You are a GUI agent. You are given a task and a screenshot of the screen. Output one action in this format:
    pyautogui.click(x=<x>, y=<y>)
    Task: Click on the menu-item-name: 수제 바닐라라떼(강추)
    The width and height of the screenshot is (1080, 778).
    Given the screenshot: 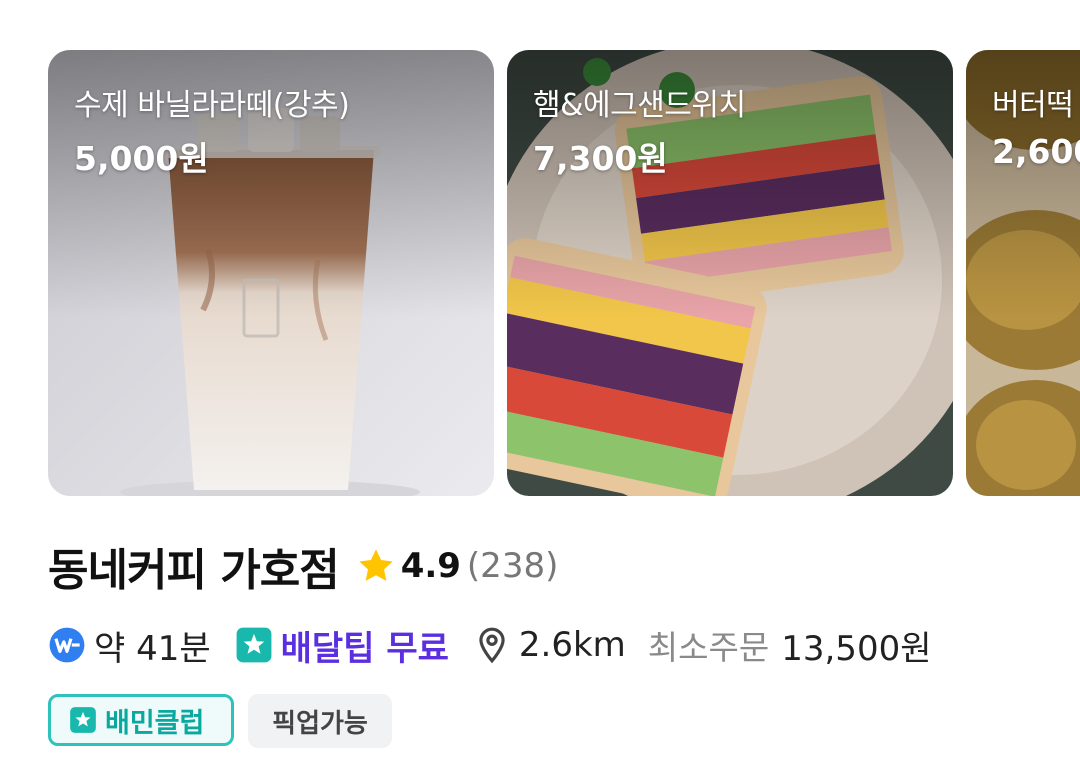 What is the action you would take?
    pyautogui.click(x=212, y=105)
    